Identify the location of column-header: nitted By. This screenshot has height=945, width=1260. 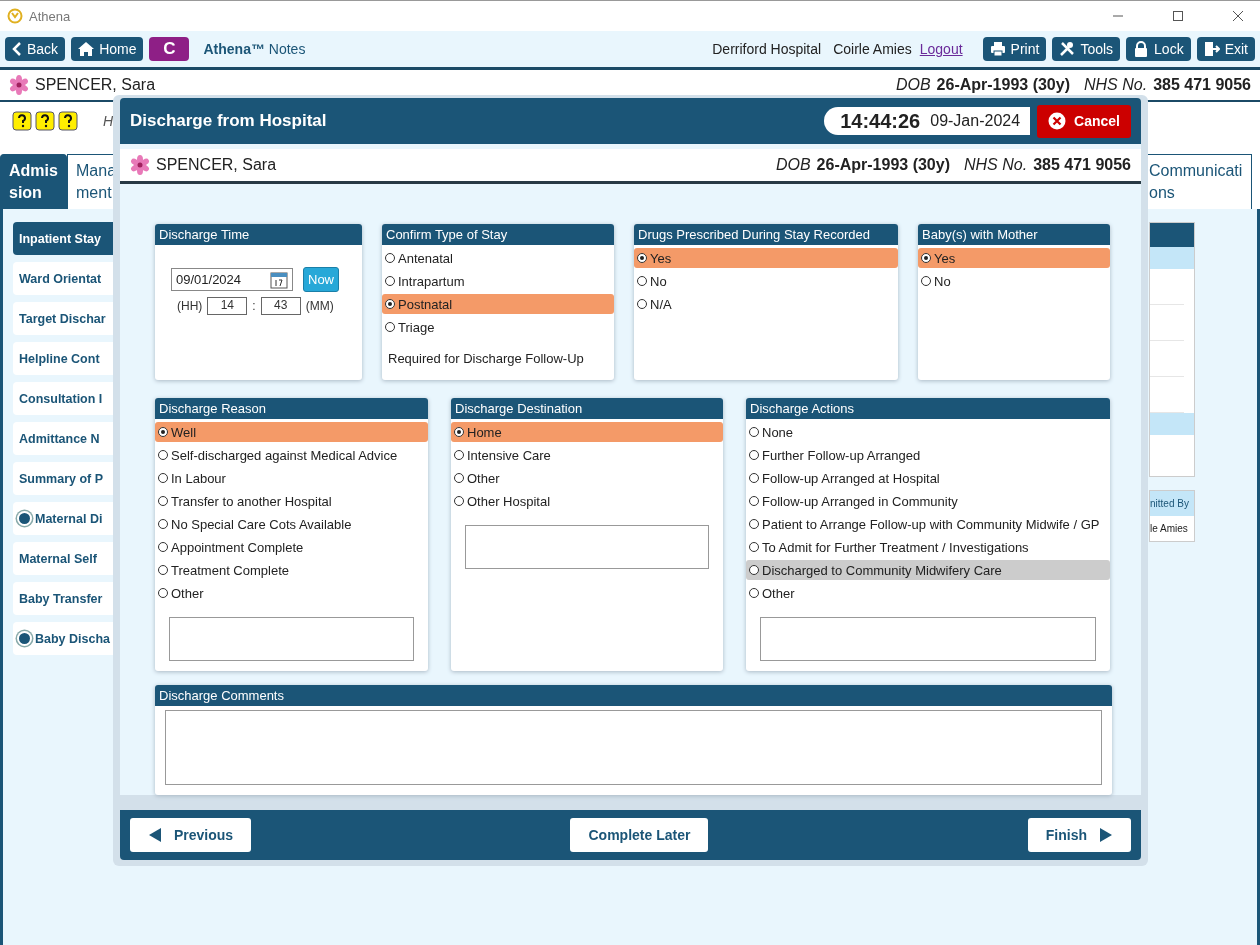
(1172, 503).